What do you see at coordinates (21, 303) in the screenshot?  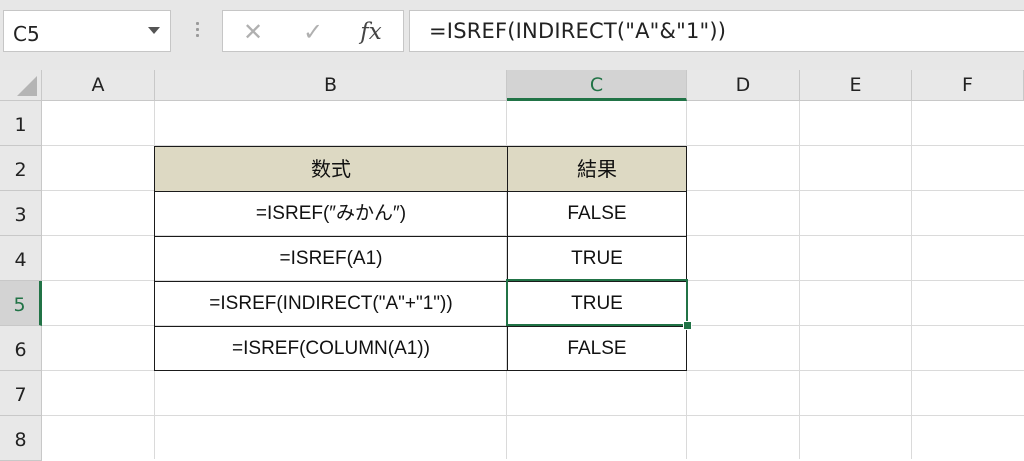 I see `row-header-5: 5` at bounding box center [21, 303].